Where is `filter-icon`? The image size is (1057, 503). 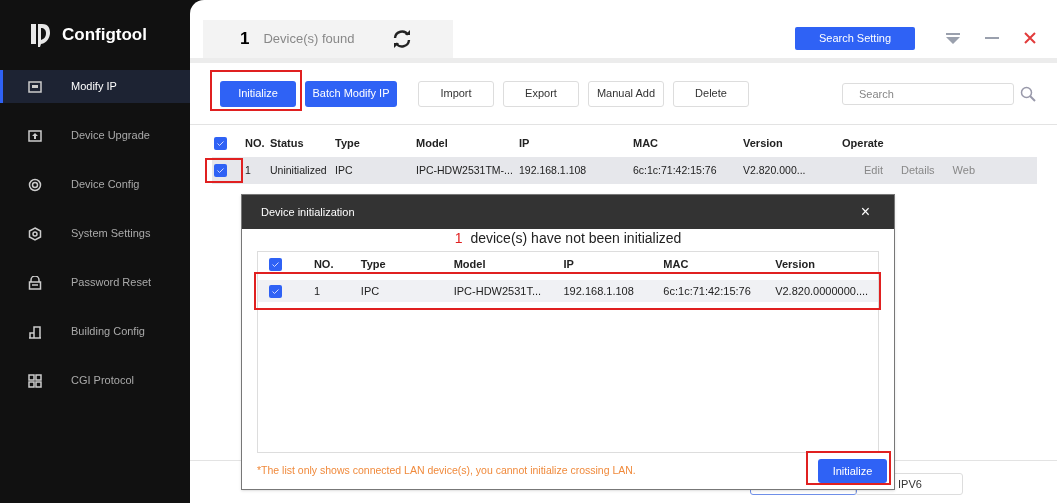 filter-icon is located at coordinates (953, 38).